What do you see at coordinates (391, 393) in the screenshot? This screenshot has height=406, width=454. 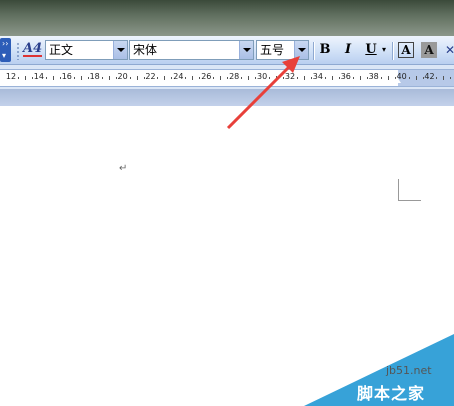 I see `watermark-brand-text: 脚本之家` at bounding box center [391, 393].